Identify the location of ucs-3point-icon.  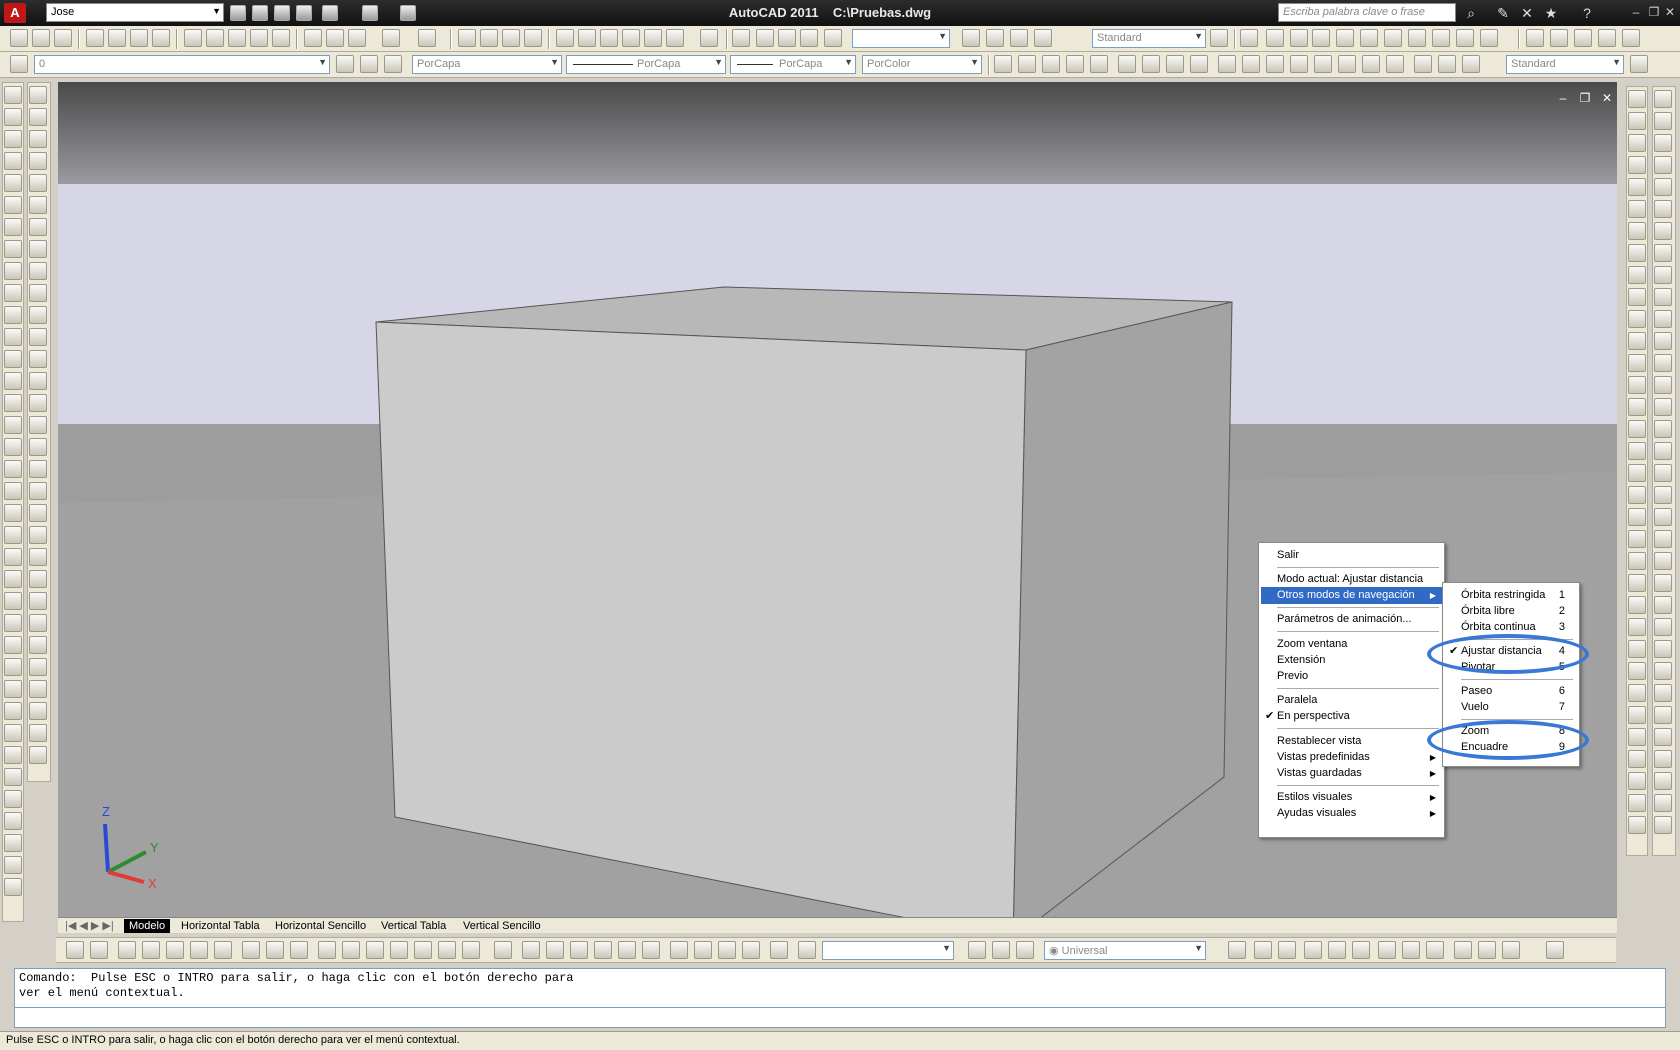
(1361, 950).